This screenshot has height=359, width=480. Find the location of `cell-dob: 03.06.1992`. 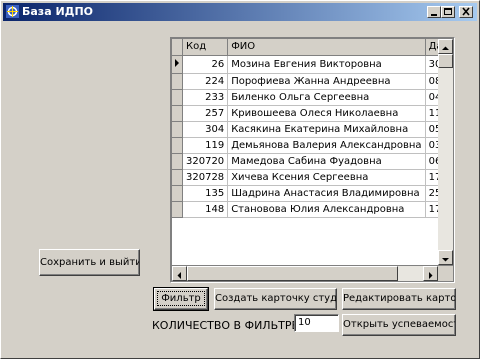

cell-dob: 03.06.1992 is located at coordinates (431, 145).